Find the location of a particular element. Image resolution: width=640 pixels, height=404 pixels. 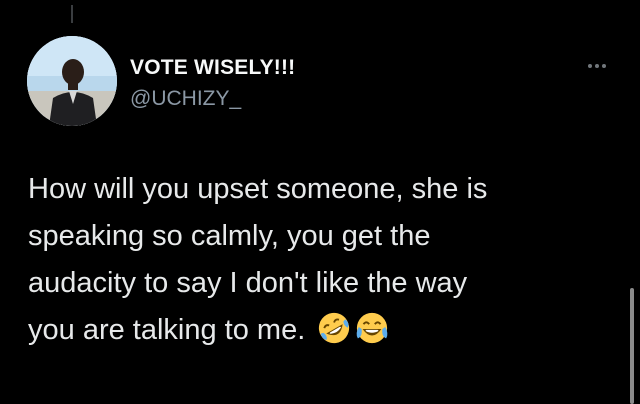

tweet-text-line: you are talking to me. is located at coordinates (167, 330).